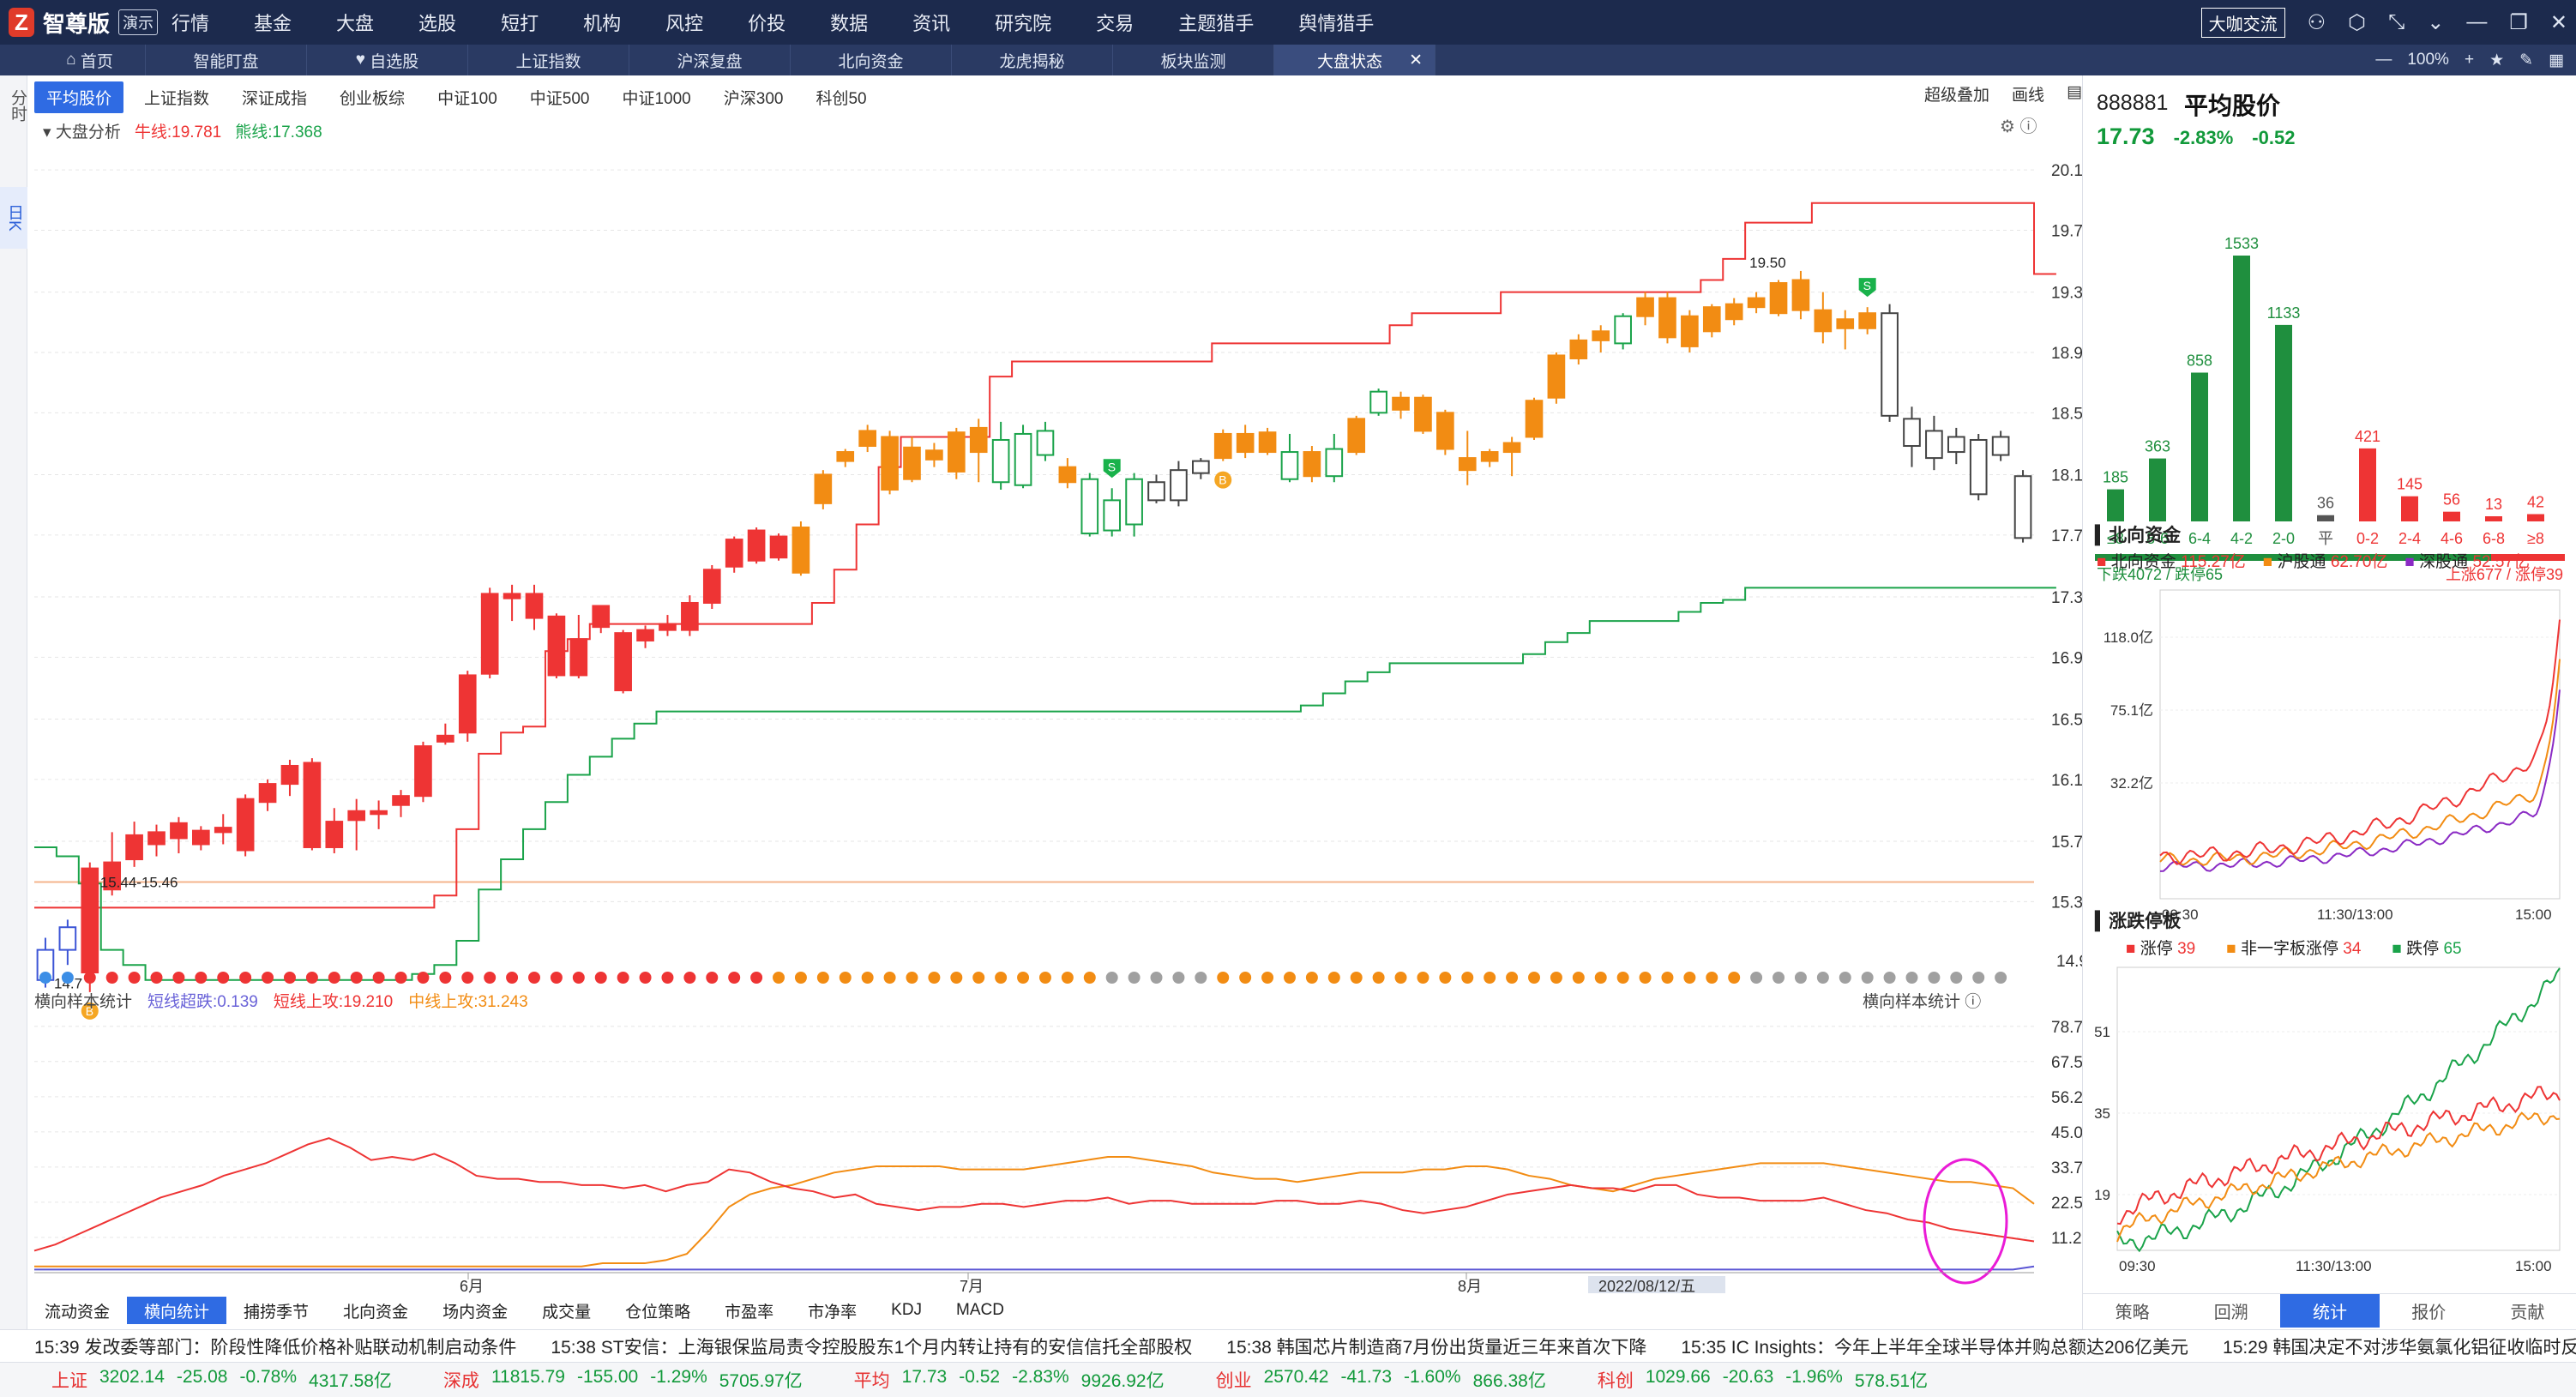 The height and width of the screenshot is (1397, 2576). What do you see at coordinates (684, 23) in the screenshot?
I see `menu-item: 风控` at bounding box center [684, 23].